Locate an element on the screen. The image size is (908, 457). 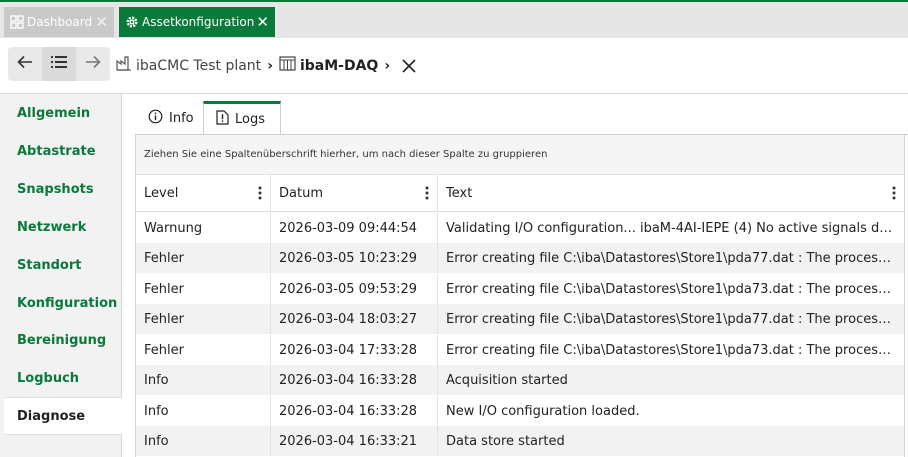
tab-dashboard-label: Dashboard is located at coordinates (60, 22).